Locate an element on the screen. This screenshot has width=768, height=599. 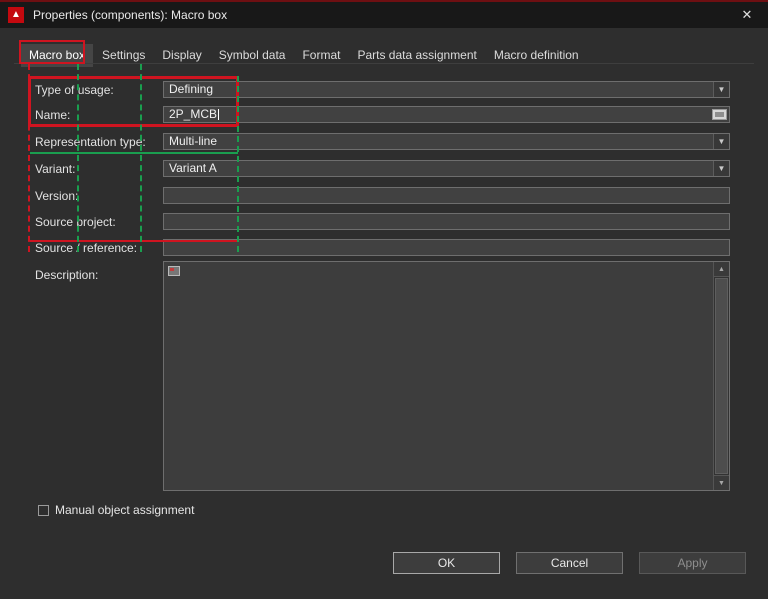
row-type-of-usage: Type of usage: Defining ▼ is located at coordinates (384, 90).